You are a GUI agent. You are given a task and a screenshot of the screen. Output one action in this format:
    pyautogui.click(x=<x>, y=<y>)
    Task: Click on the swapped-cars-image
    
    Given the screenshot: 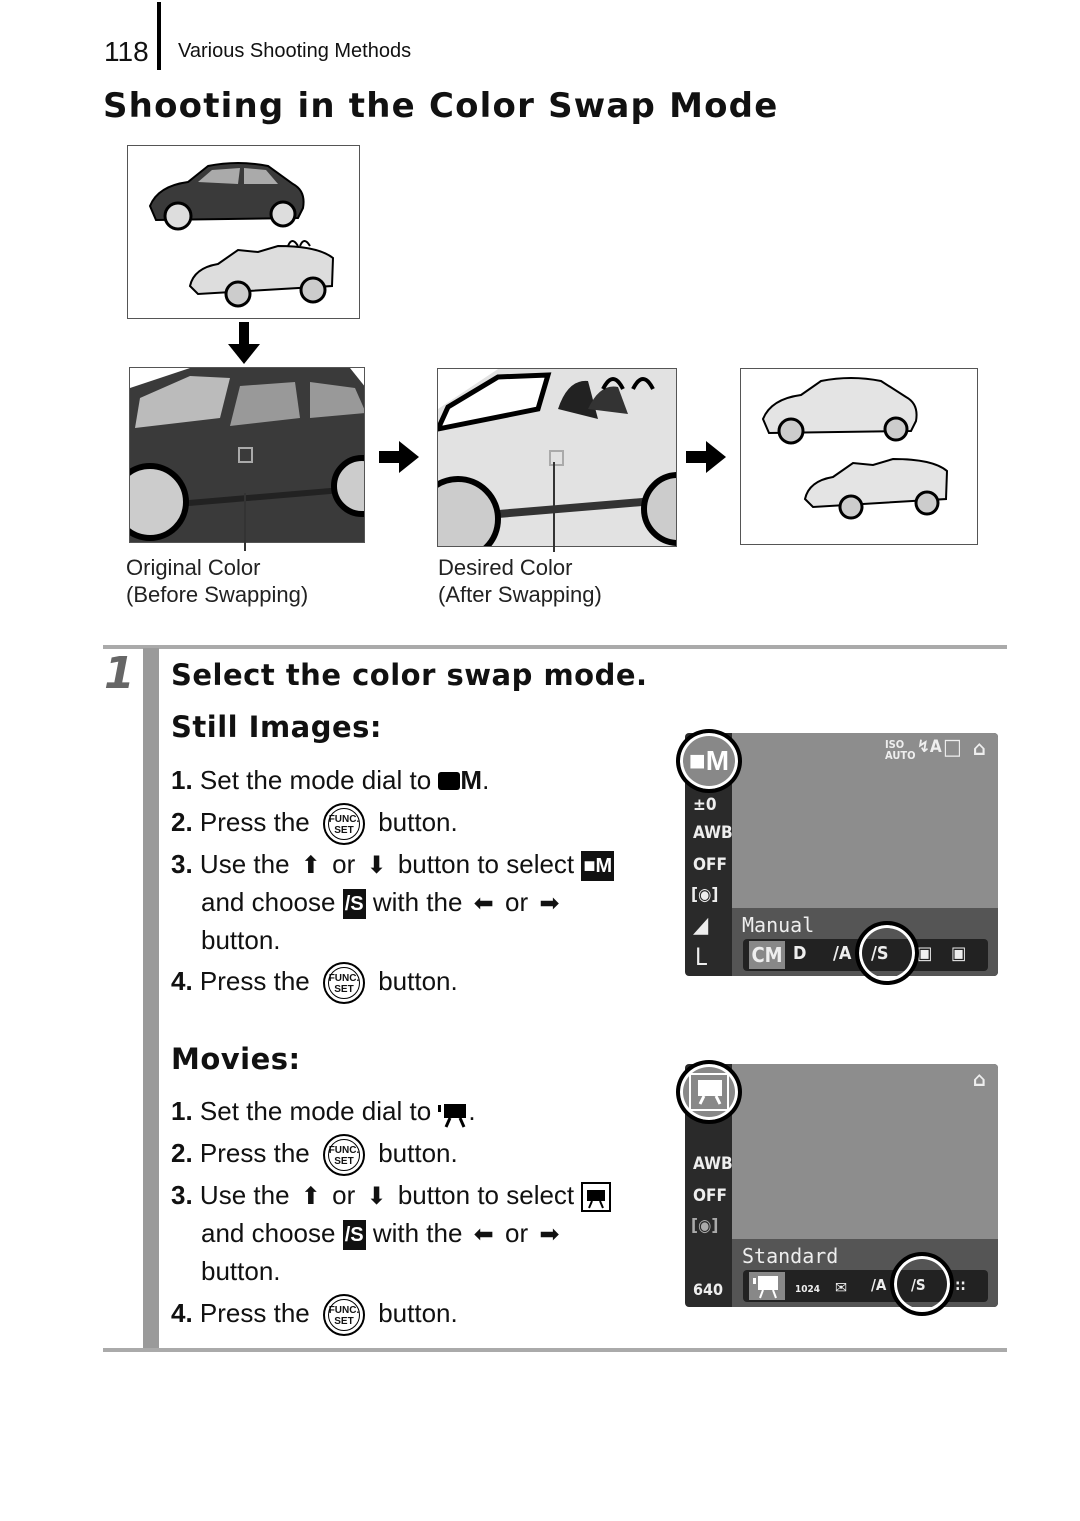 What is the action you would take?
    pyautogui.click(x=855, y=448)
    